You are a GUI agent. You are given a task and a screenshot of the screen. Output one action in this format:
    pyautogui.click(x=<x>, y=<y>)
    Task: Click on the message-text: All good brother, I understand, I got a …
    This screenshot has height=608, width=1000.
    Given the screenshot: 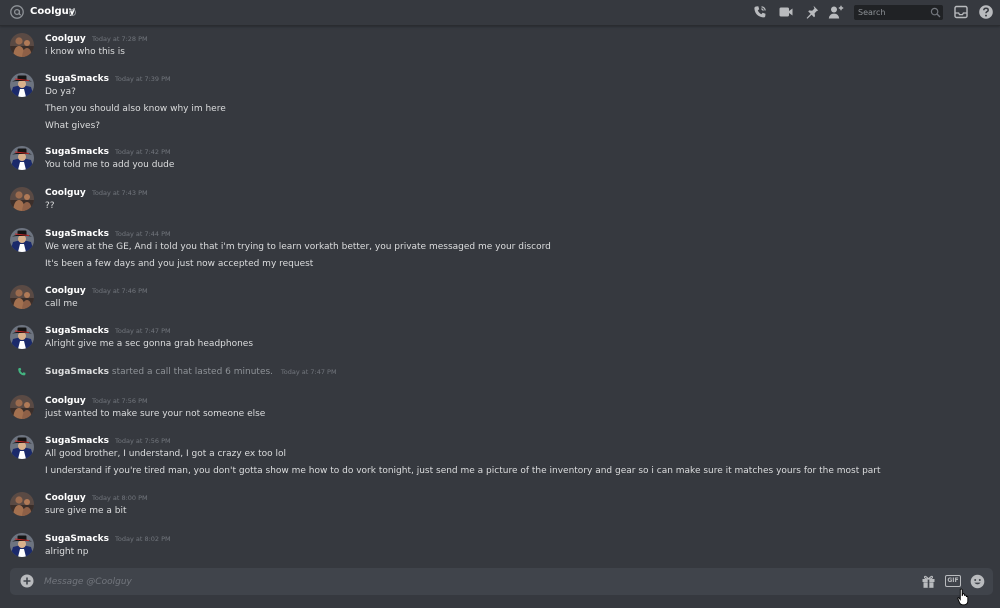 What is the action you would take?
    pyautogui.click(x=166, y=454)
    